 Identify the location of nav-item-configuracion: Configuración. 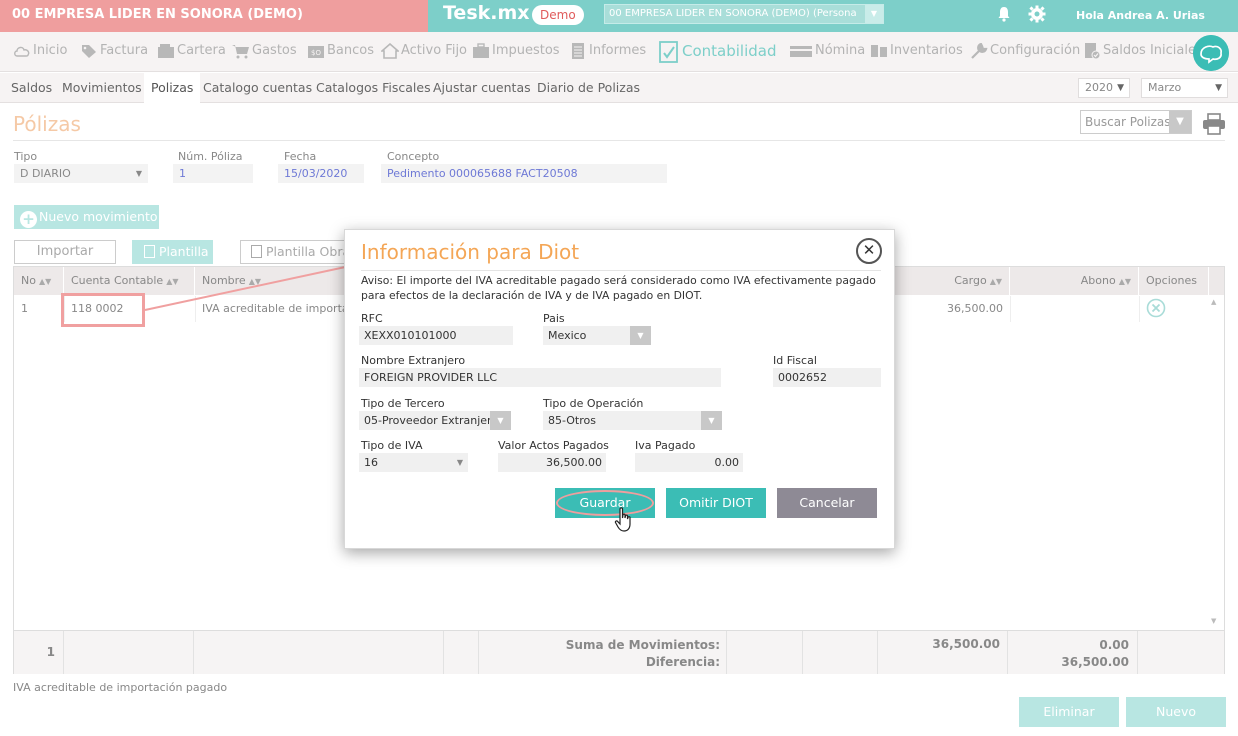
(1025, 51).